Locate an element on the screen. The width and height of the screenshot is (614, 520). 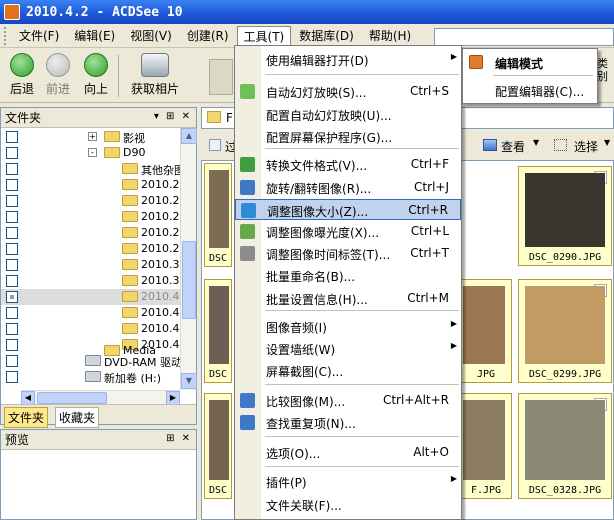
pane-controls: ▾ ⊞ ✕ is located at coordinates (173, 116).